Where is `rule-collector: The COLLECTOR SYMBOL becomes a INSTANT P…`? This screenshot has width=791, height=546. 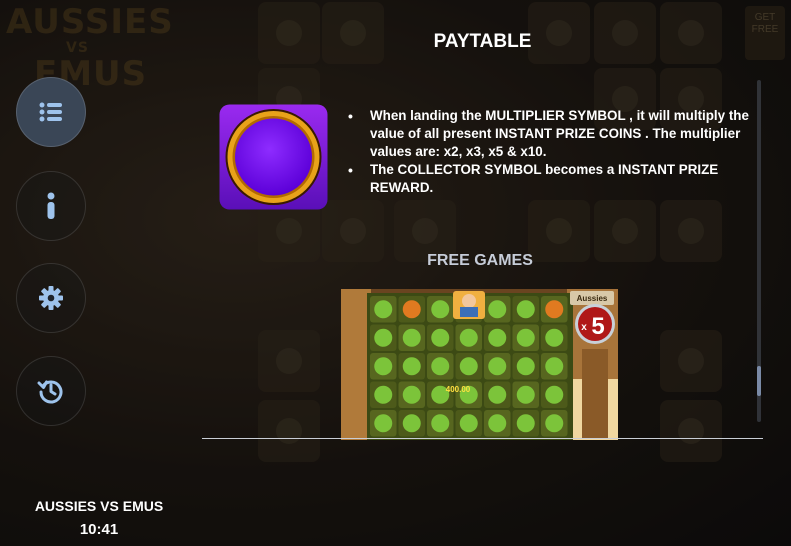
rule-collector: The COLLECTOR SYMBOL becomes a INSTANT P… is located at coordinates (550, 179).